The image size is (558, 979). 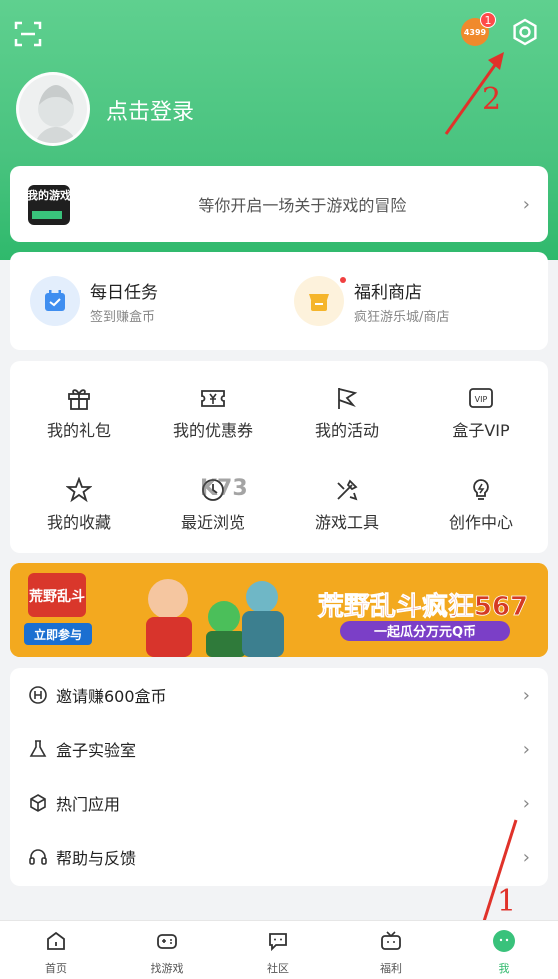 I want to click on gamepad-icon, so click(x=167, y=941).